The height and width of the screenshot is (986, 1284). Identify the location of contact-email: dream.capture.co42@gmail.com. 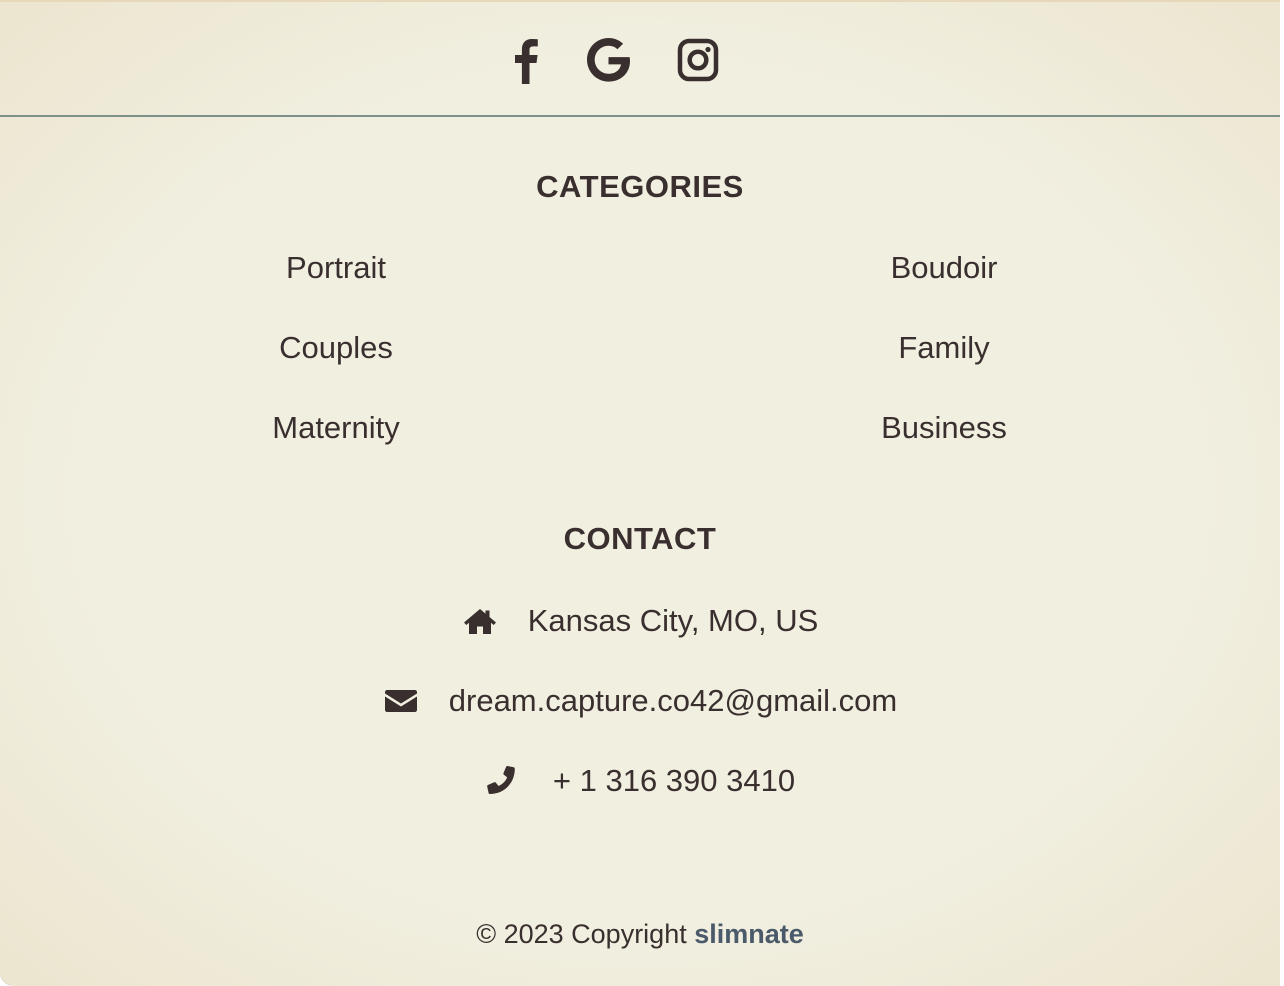
(640, 701).